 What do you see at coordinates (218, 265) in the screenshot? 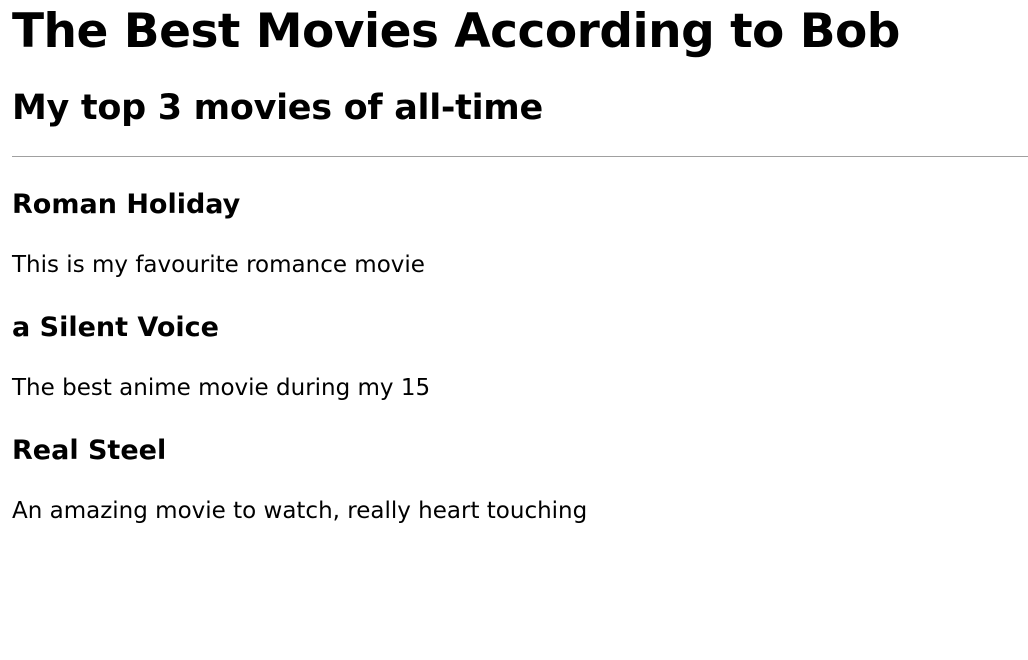
I see `movie-description: This is my favourite romance movie` at bounding box center [218, 265].